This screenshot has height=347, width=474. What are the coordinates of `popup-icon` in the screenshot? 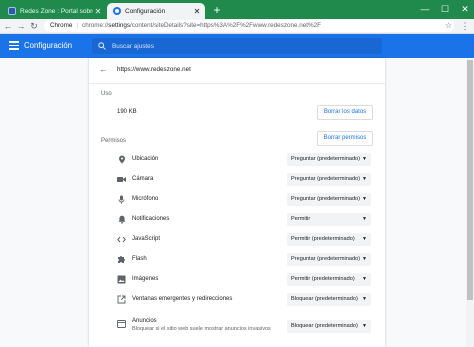 It's located at (121, 299).